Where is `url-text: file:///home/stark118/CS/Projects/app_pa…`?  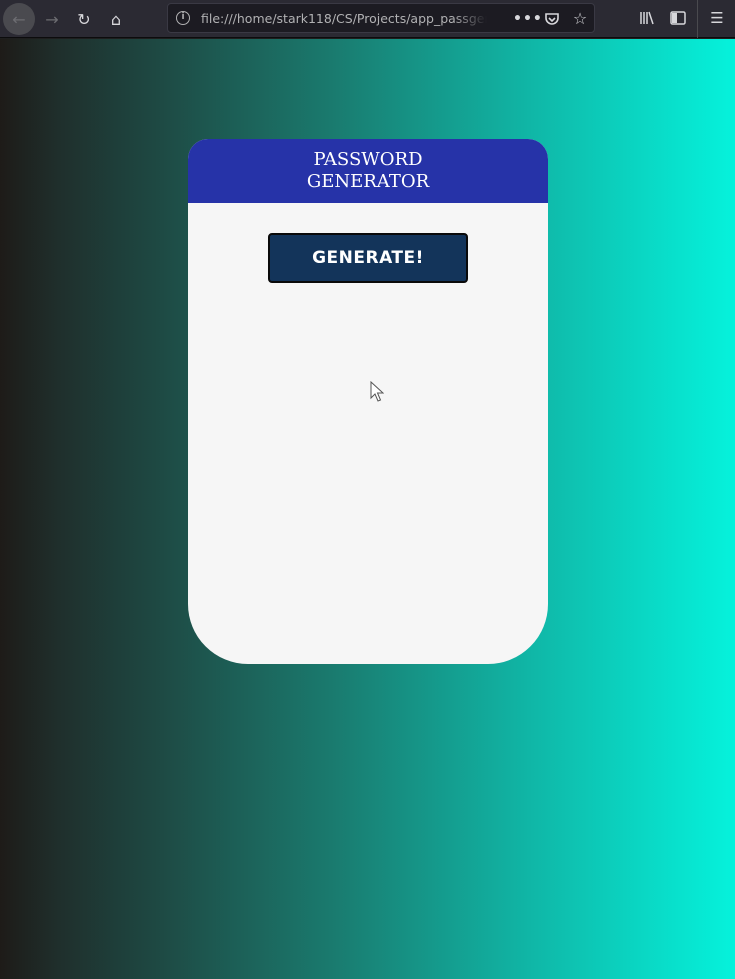 url-text: file:///home/stark118/CS/Projects/app_pa… is located at coordinates (344, 18).